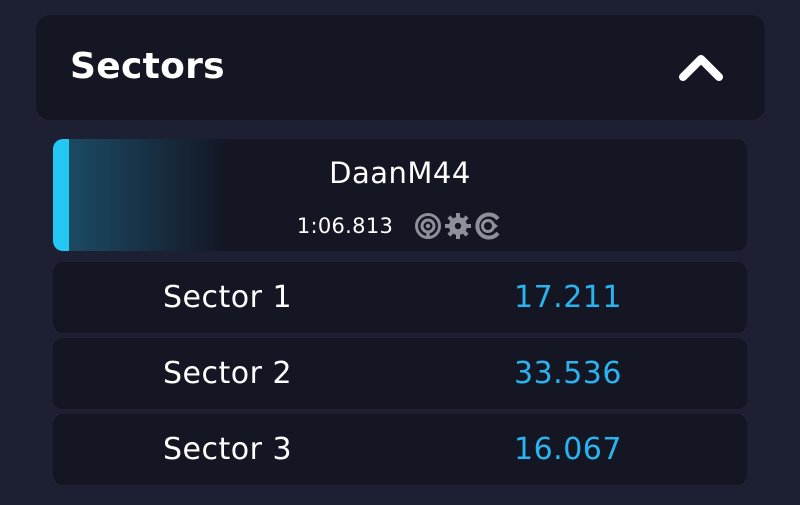 The image size is (800, 505). I want to click on chevron-up-icon, so click(701, 68).